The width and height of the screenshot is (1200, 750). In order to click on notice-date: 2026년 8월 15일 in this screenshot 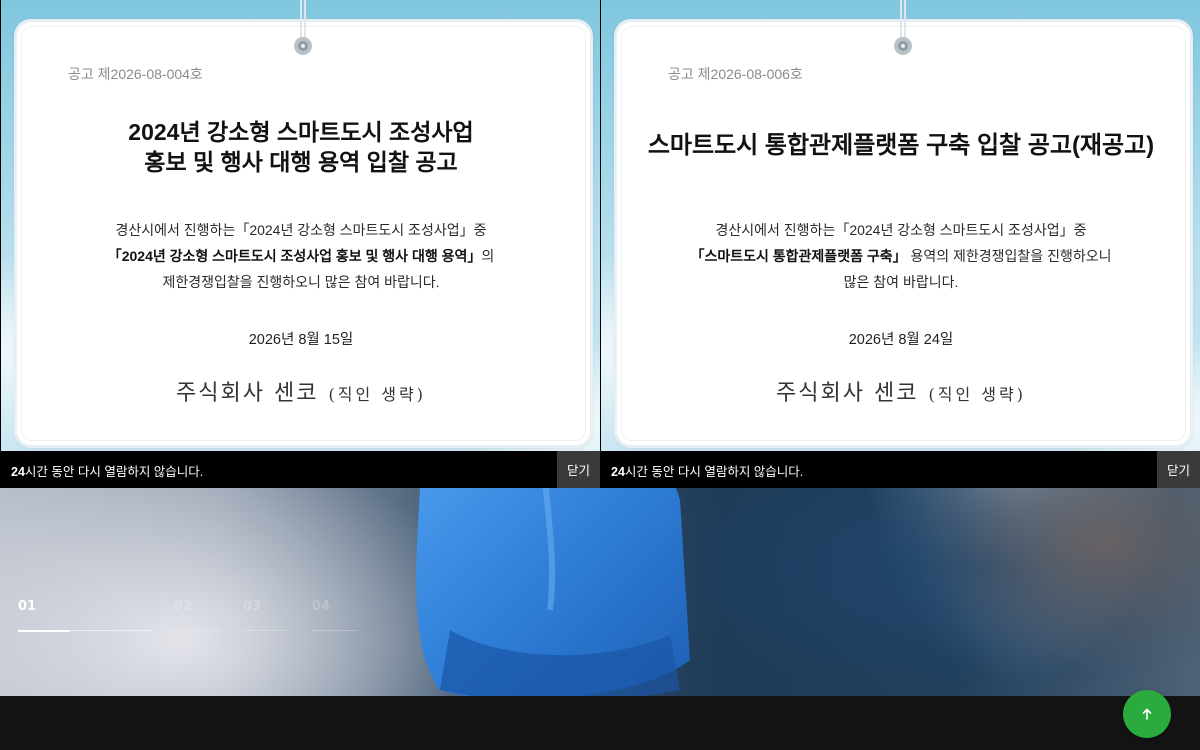, I will do `click(301, 340)`.